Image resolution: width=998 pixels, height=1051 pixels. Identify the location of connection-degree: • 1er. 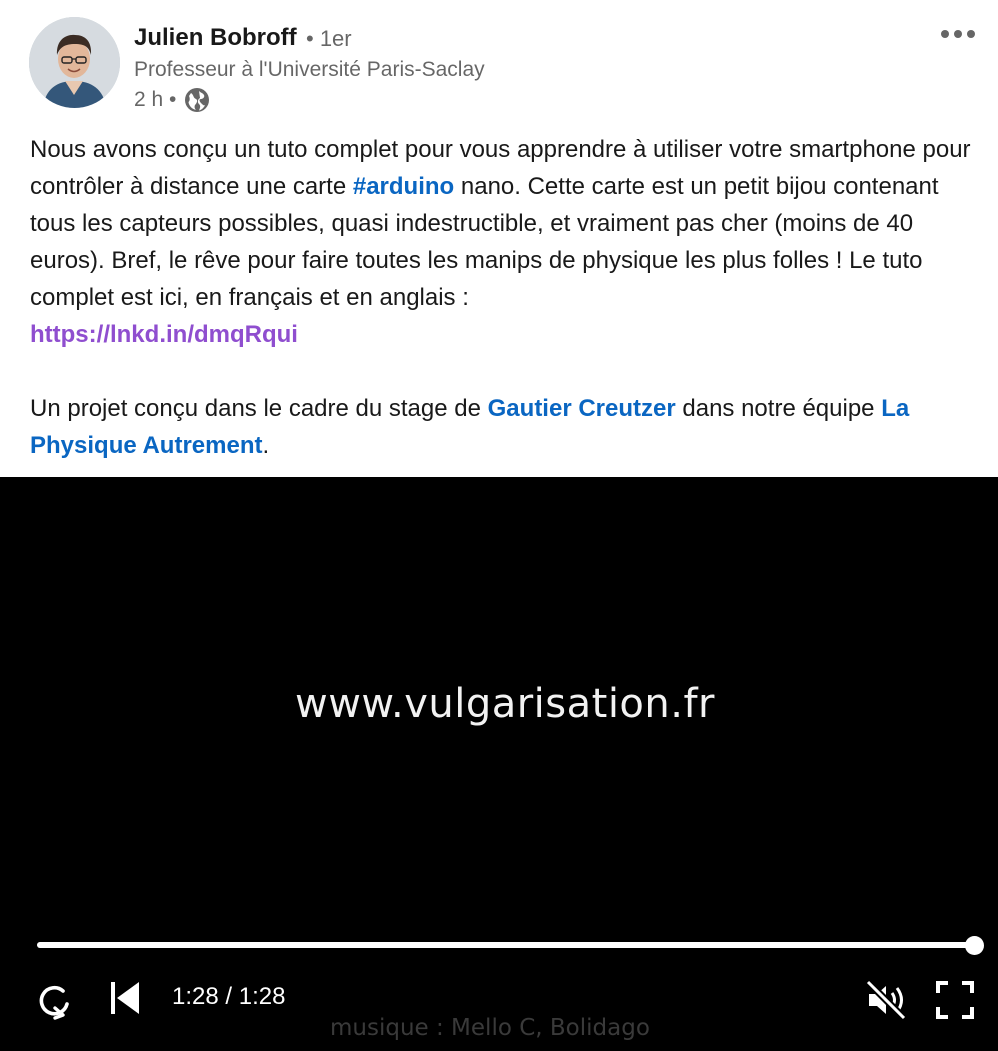
(329, 38).